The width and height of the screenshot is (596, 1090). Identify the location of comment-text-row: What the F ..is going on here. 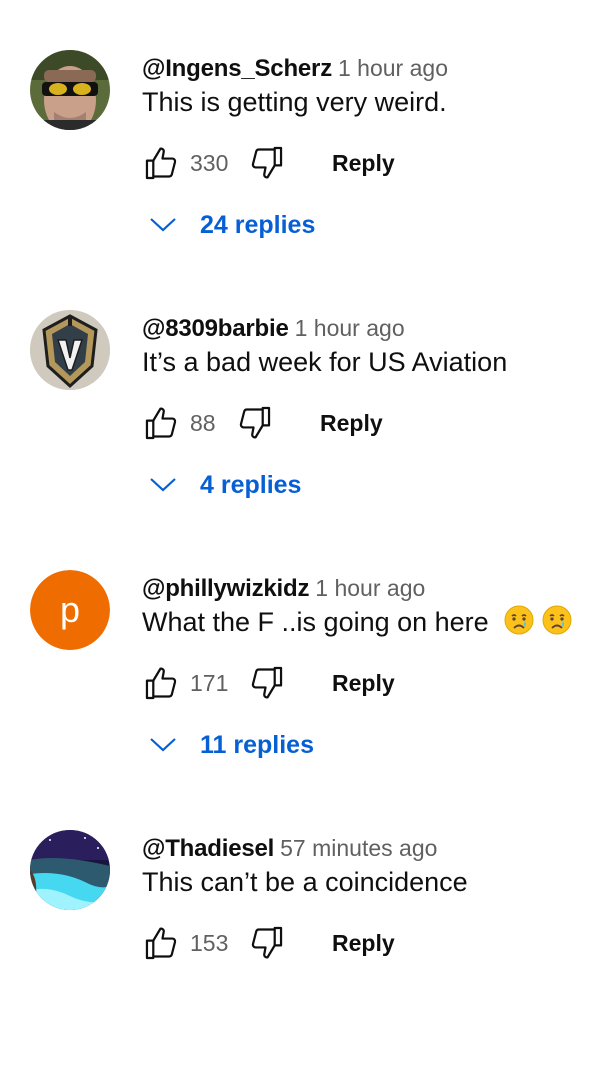
(357, 622).